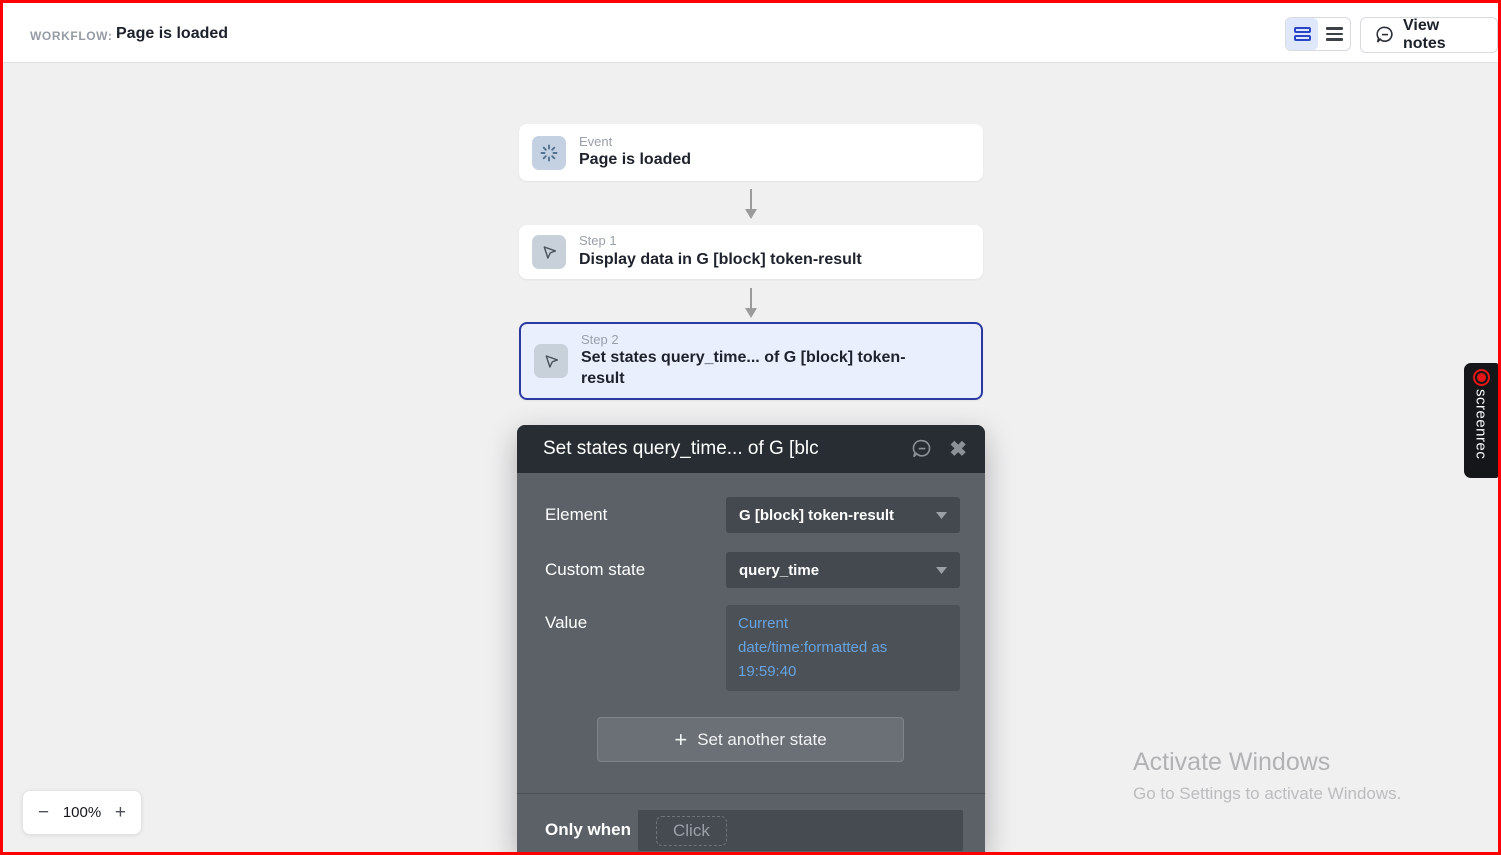 The height and width of the screenshot is (855, 1501). What do you see at coordinates (600, 340) in the screenshot?
I see `card-kind-label: Step 2` at bounding box center [600, 340].